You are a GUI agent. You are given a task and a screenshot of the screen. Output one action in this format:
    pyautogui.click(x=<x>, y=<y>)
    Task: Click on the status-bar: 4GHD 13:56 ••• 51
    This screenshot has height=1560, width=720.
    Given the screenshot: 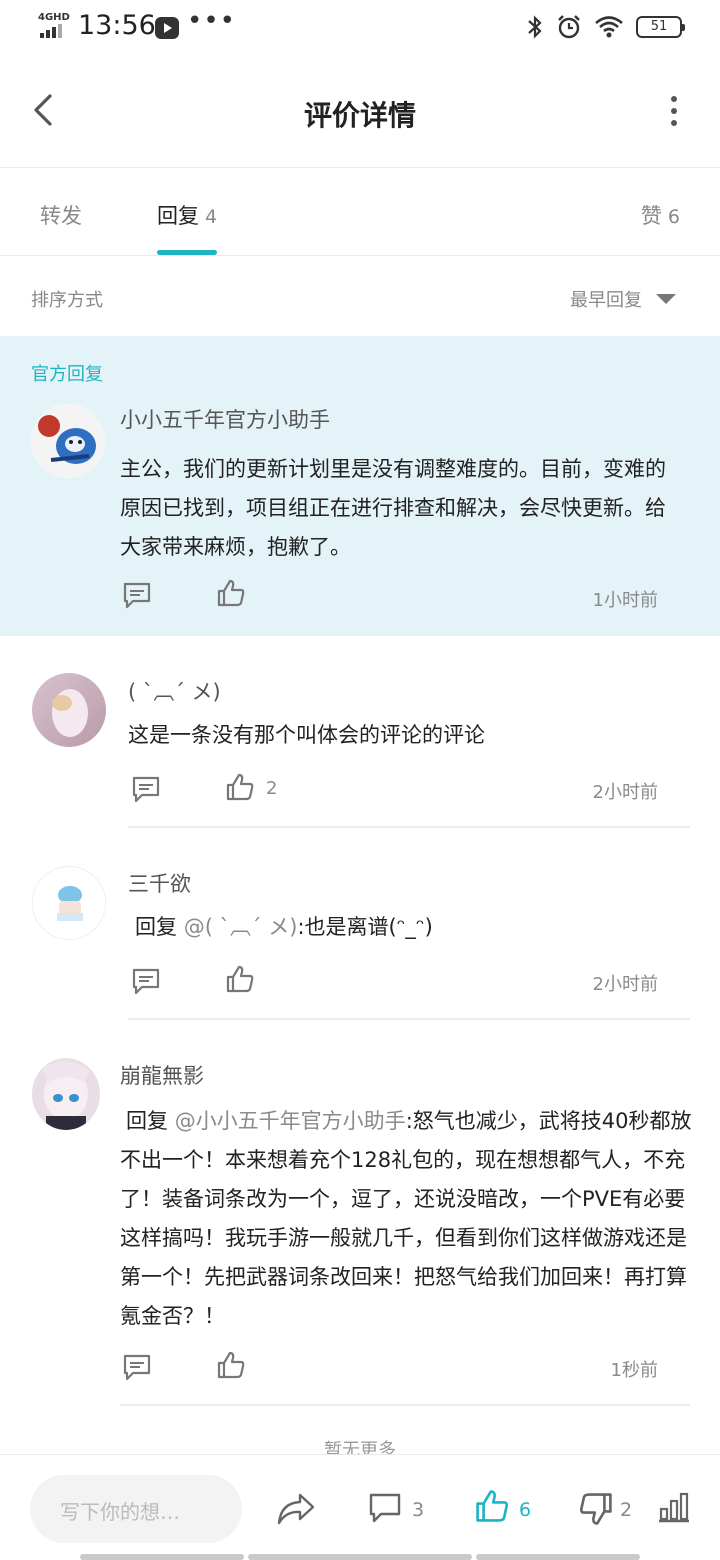 What is the action you would take?
    pyautogui.click(x=360, y=28)
    